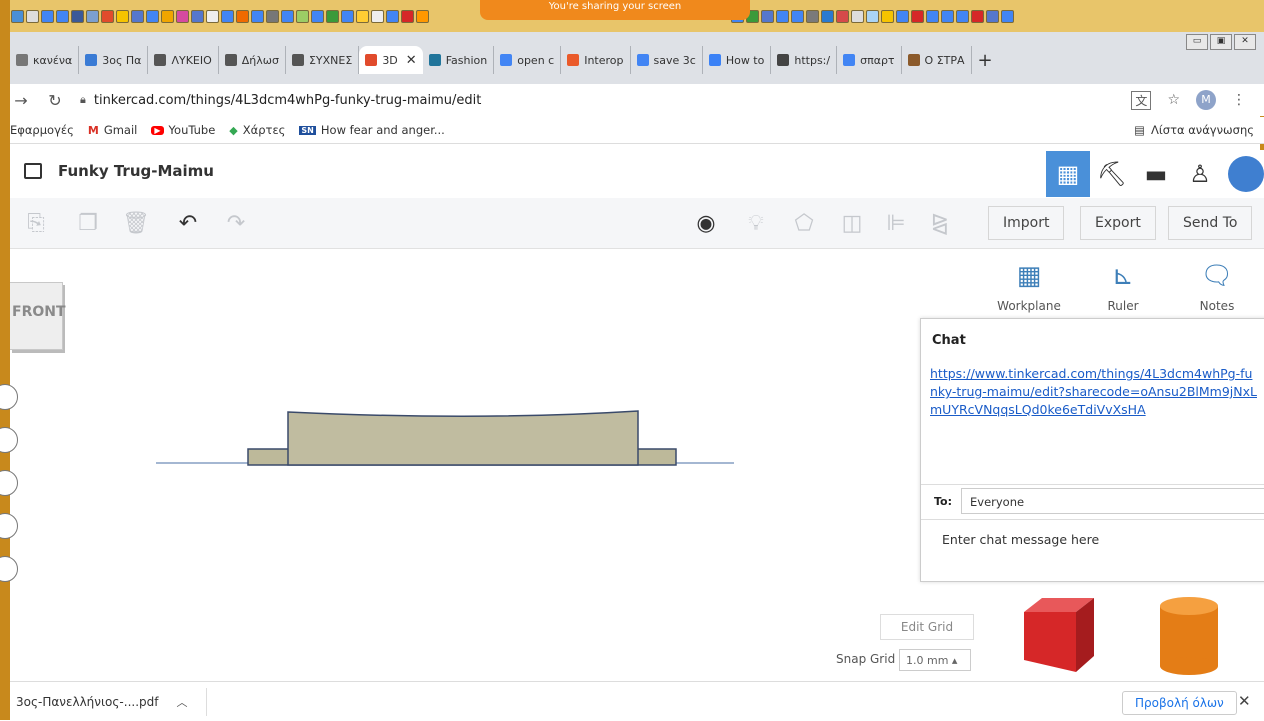 The width and height of the screenshot is (1264, 721). I want to click on align-icon: ⊫, so click(896, 223).